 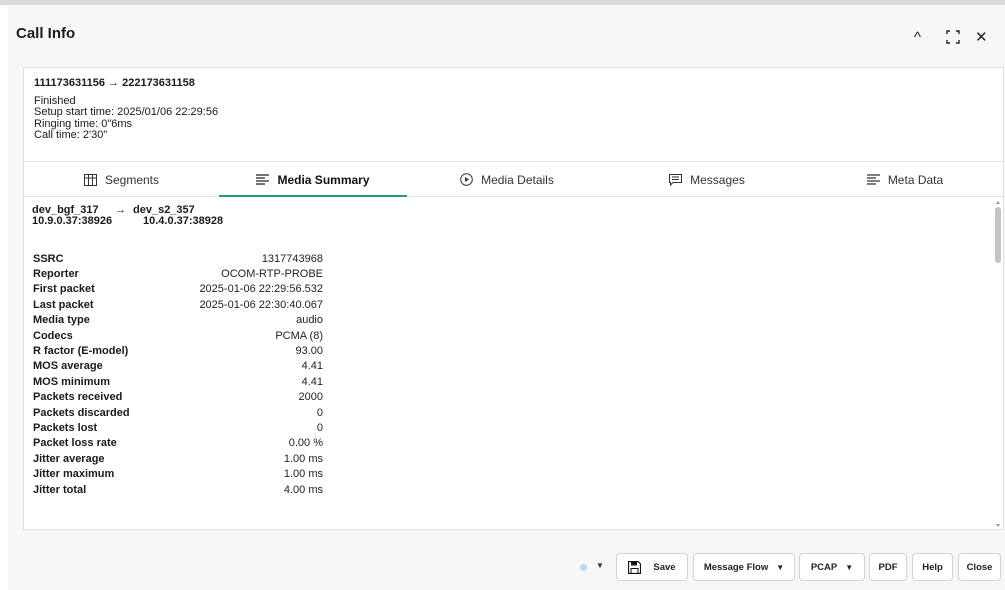 I want to click on pcap-button: PCAP ▼, so click(x=832, y=567).